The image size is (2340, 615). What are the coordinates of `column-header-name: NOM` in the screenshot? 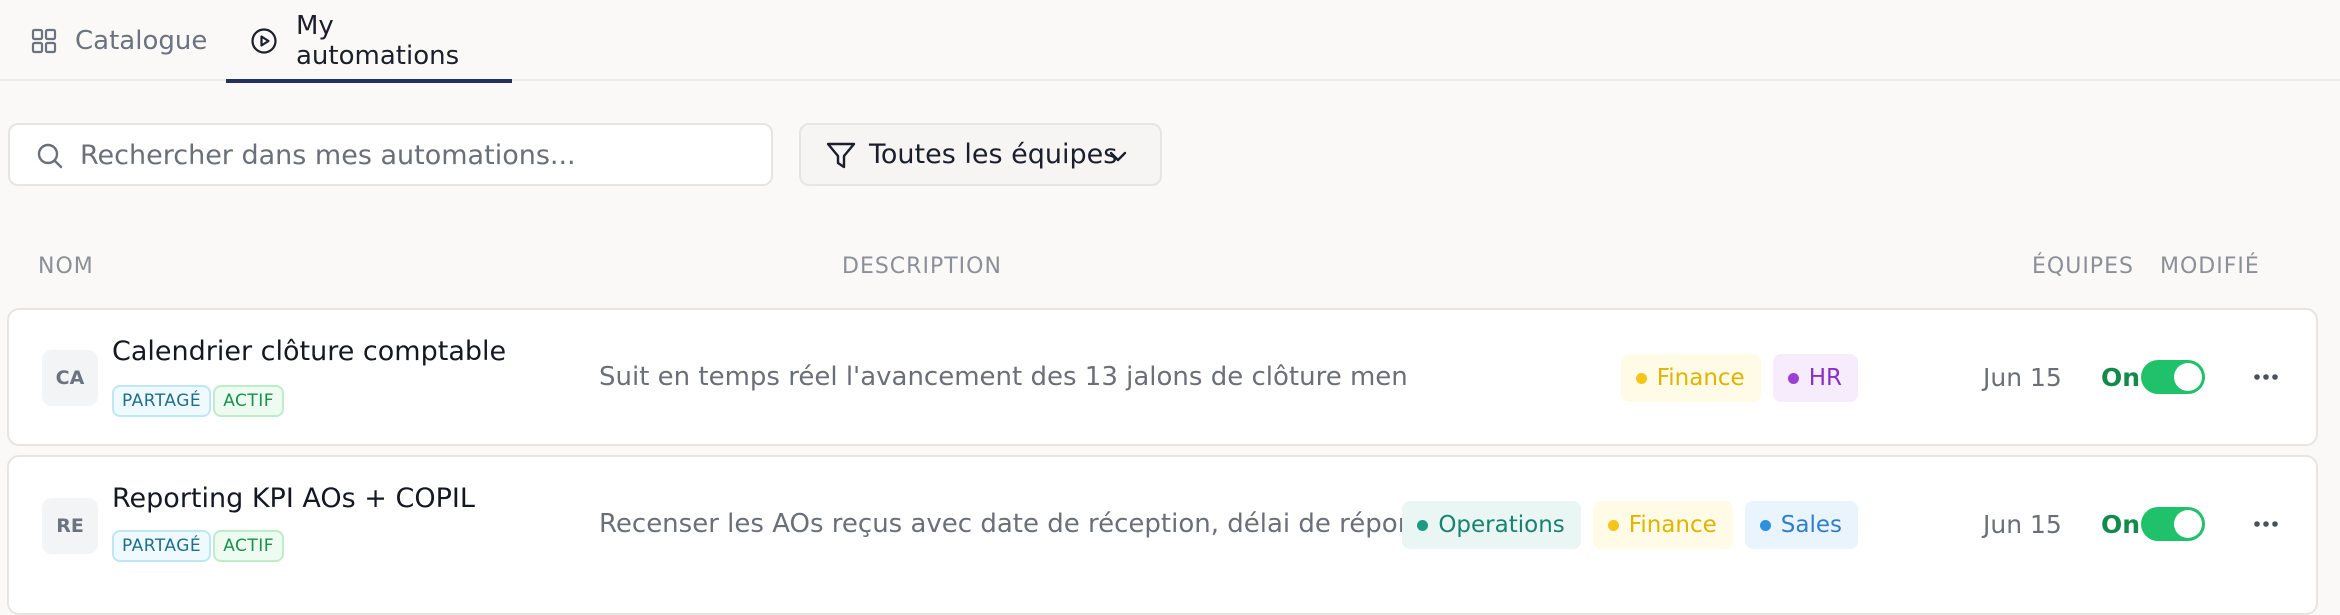 It's located at (66, 266).